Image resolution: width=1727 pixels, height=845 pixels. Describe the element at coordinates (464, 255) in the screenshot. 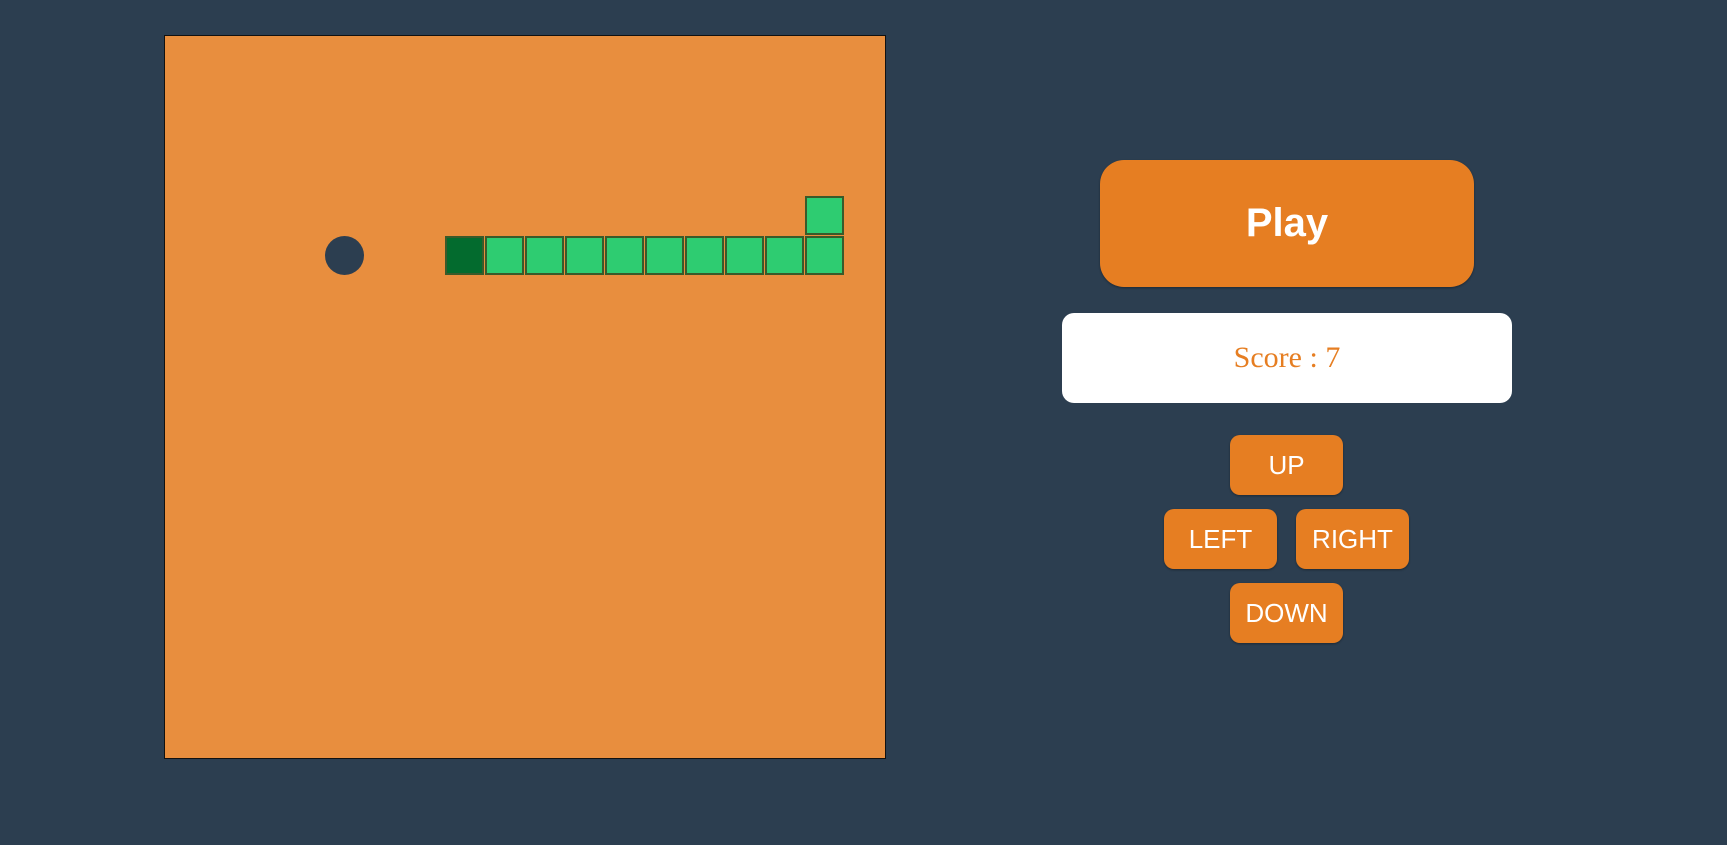

I see `snake-head` at that location.